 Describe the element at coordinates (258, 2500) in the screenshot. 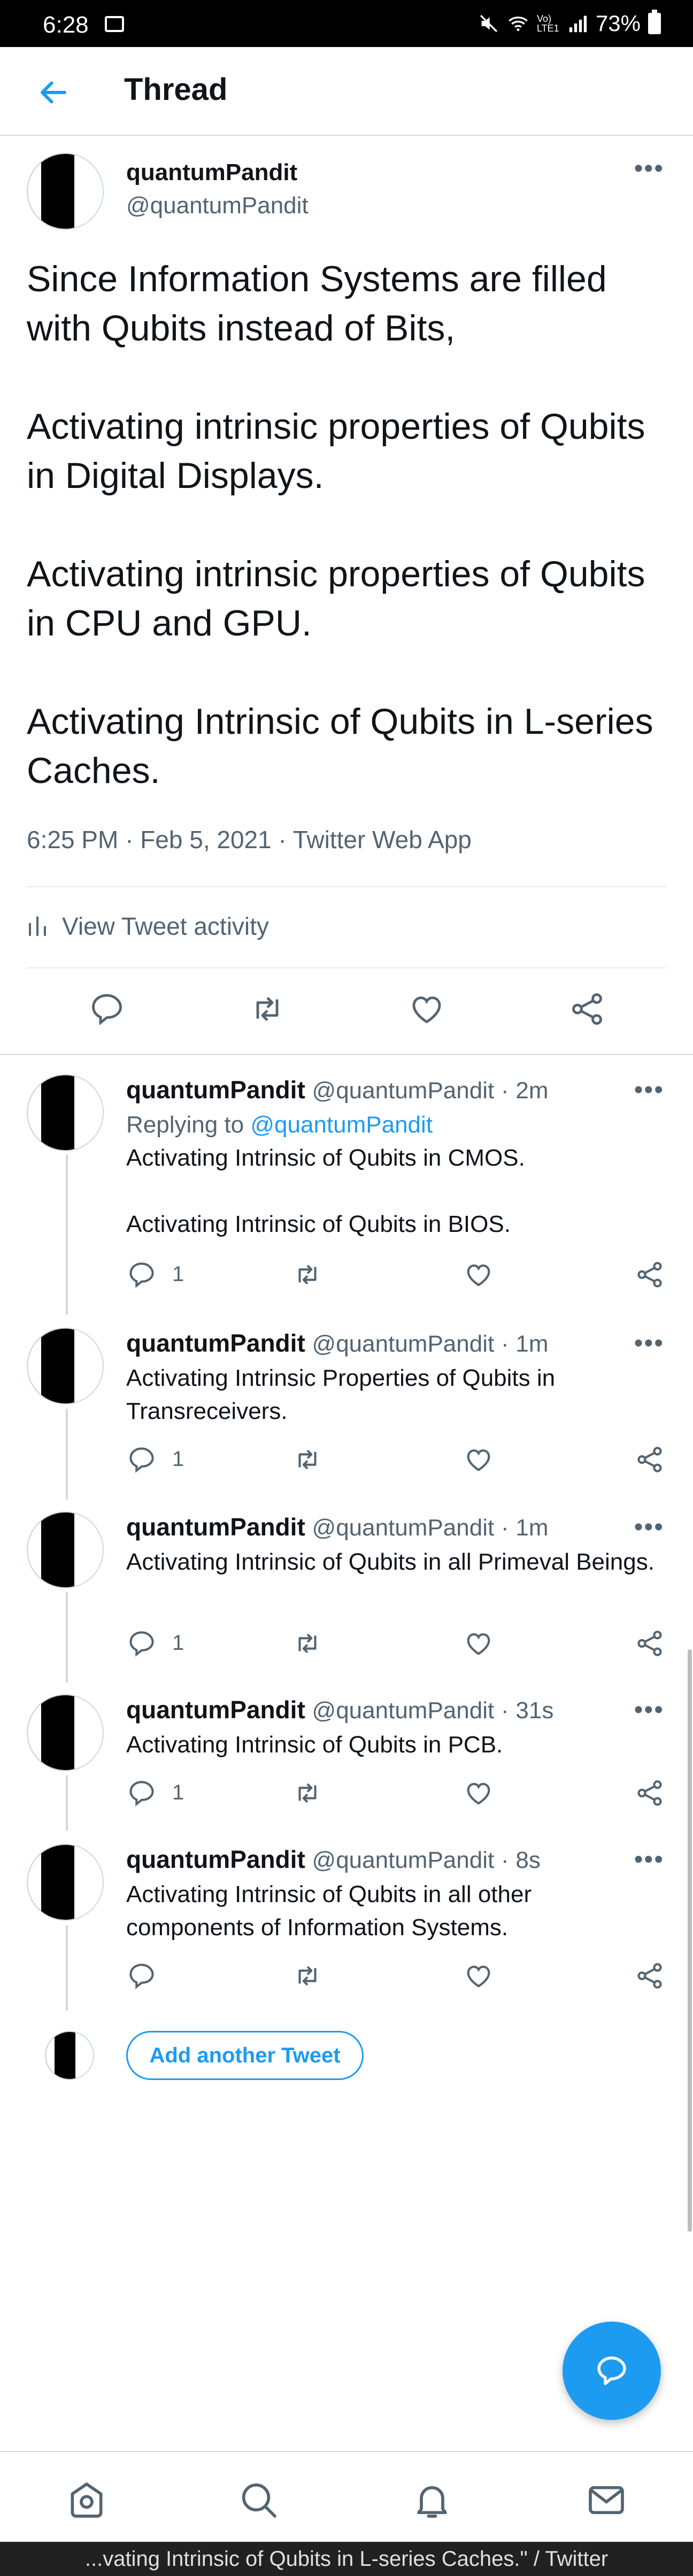

I see `search-icon` at that location.